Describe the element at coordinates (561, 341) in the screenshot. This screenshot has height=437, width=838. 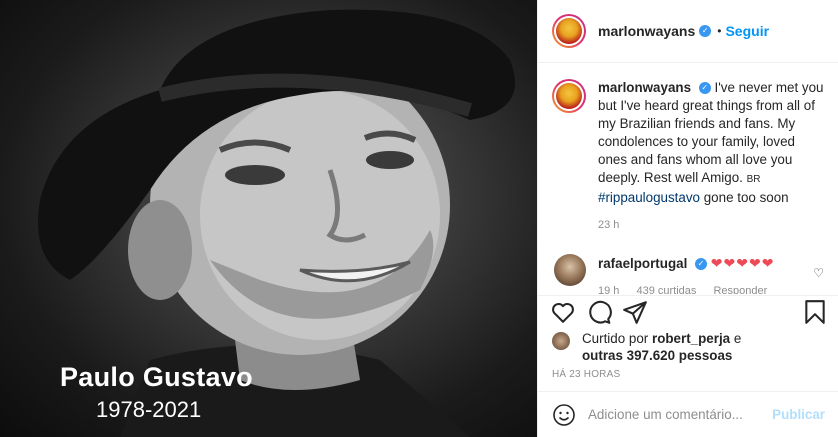
I see `liked-by-avatar` at that location.